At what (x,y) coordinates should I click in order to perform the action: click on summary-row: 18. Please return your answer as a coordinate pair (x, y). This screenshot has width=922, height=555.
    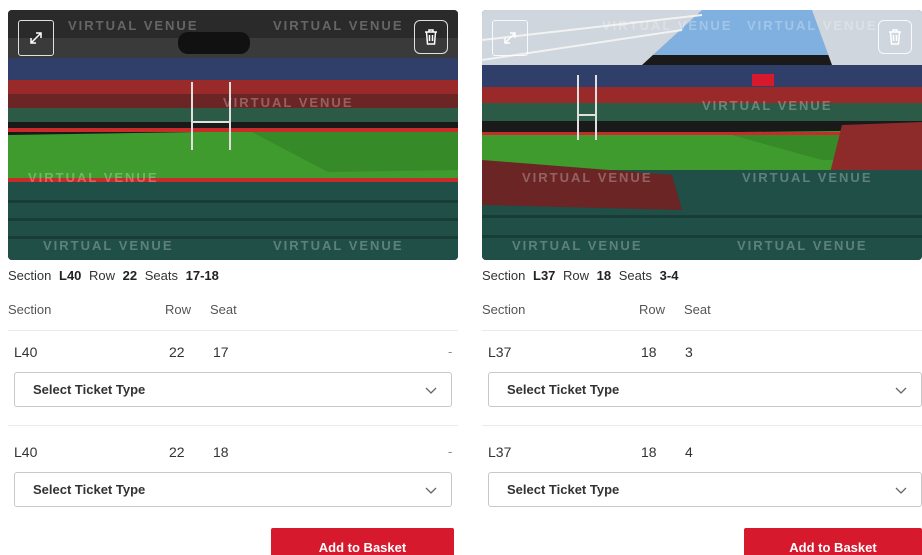
    Looking at the image, I should click on (604, 275).